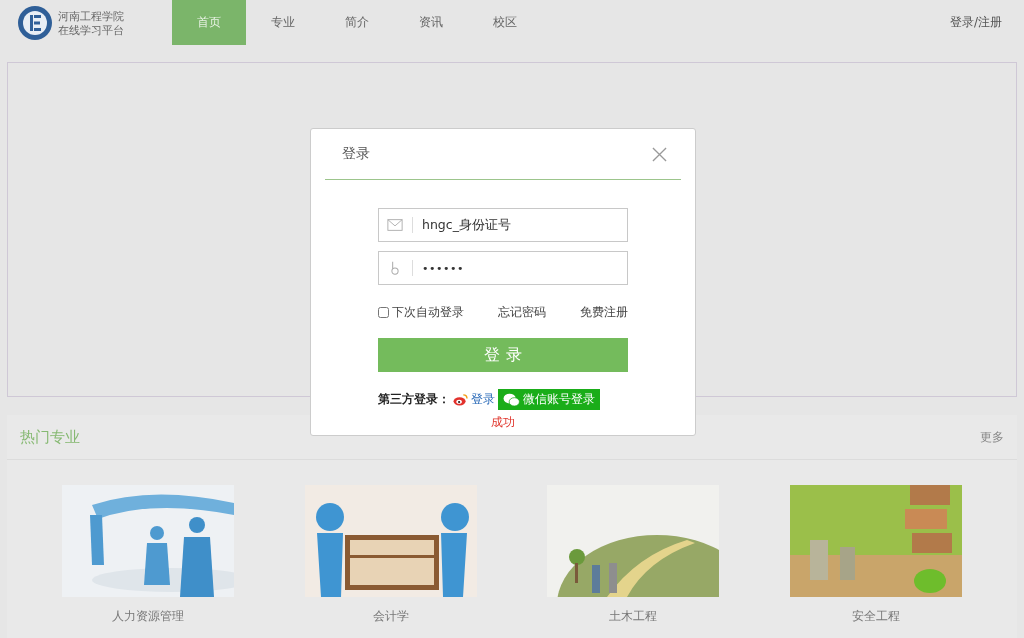 This screenshot has height=638, width=1024. What do you see at coordinates (503, 225) in the screenshot?
I see `username-field: hngc_身份证号` at bounding box center [503, 225].